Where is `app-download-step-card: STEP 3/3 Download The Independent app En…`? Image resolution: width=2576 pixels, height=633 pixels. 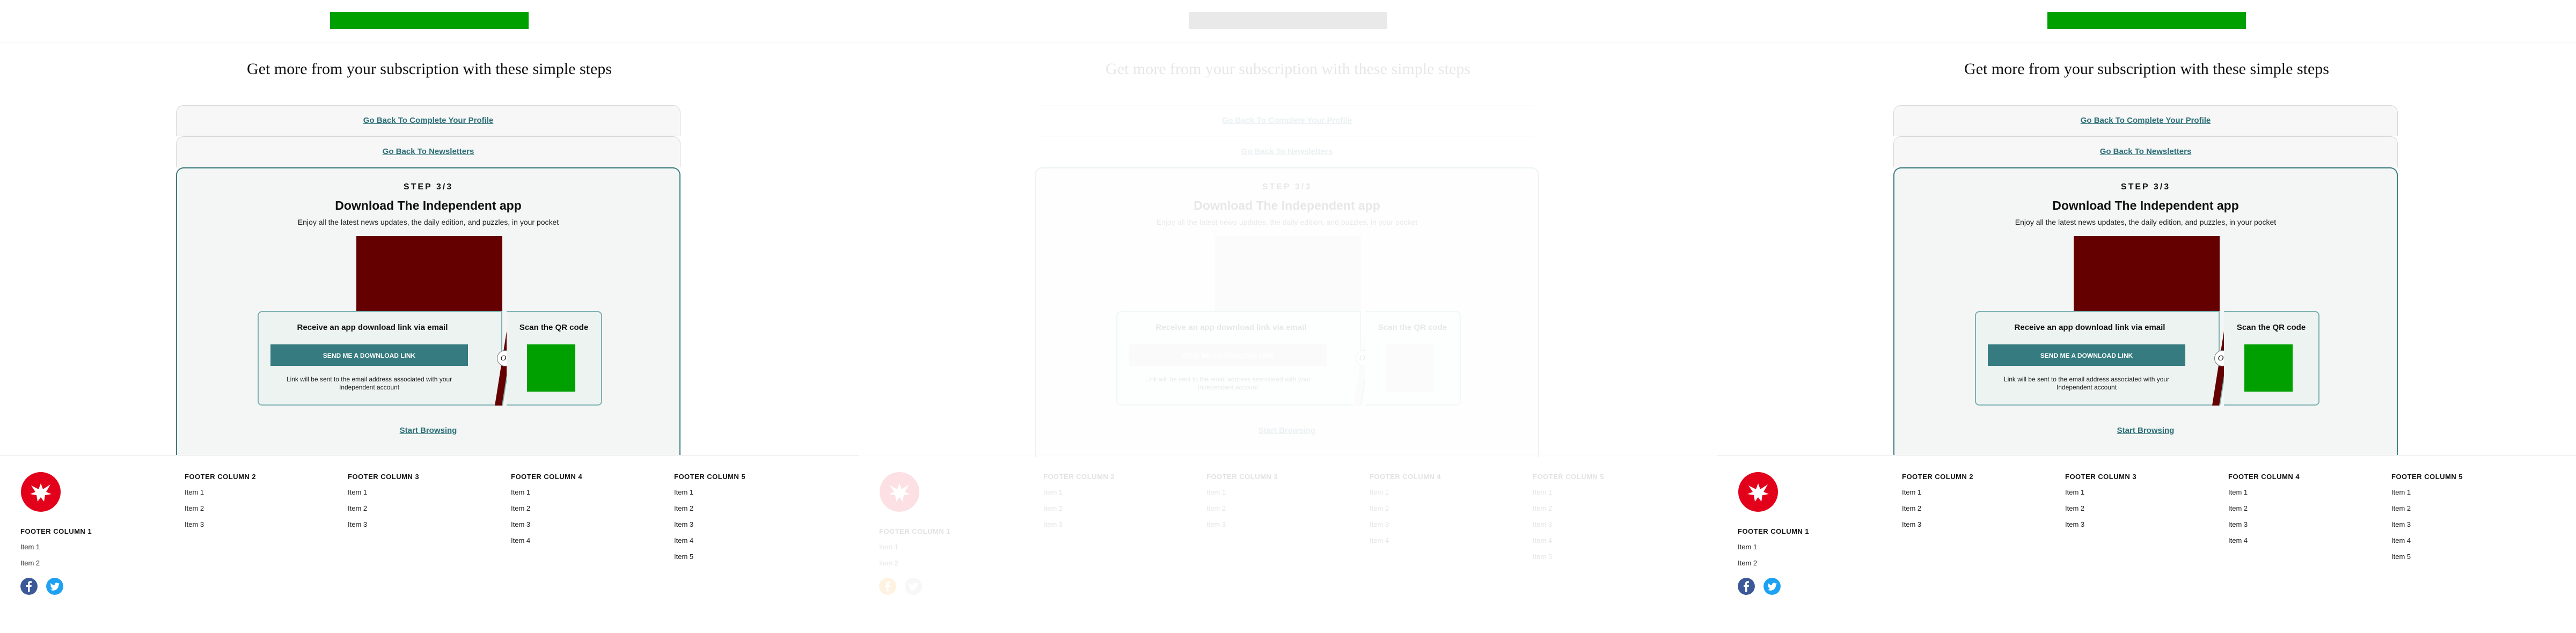 app-download-step-card: STEP 3/3 Download The Independent app En… is located at coordinates (2145, 312).